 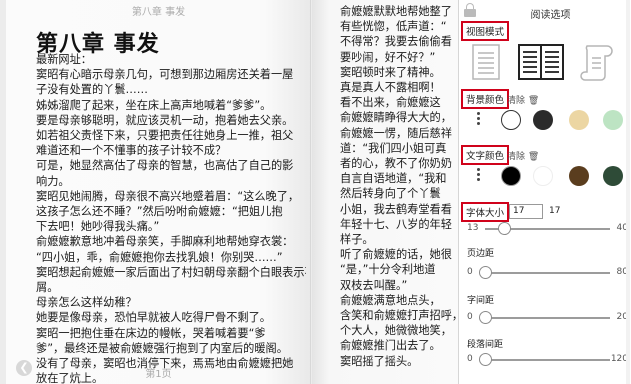 What do you see at coordinates (131, 151) in the screenshot?
I see `text-line: 难道还和一个不懂事的孩子计较不成？` at bounding box center [131, 151].